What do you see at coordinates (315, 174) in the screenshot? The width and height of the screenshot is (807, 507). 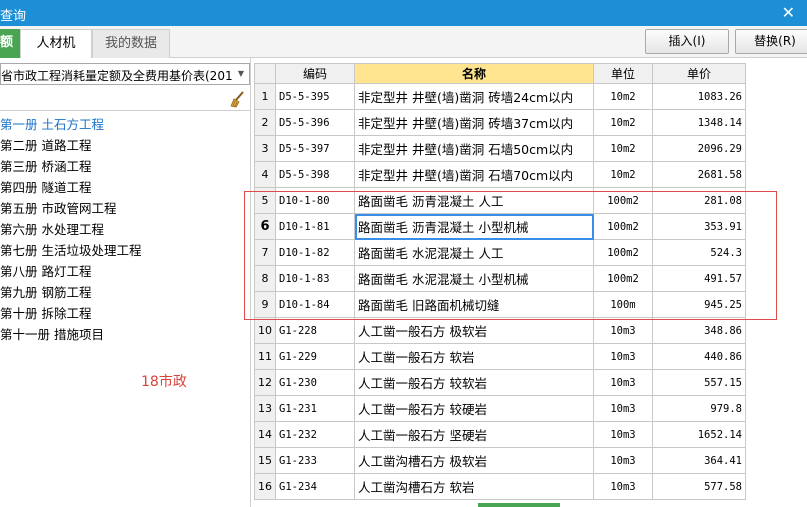 I see `row-code: D5-5-398` at bounding box center [315, 174].